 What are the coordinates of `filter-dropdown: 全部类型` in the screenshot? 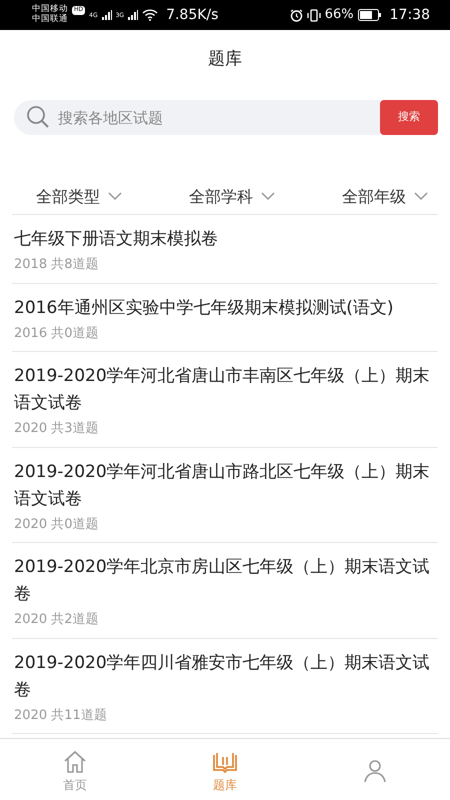 It's located at (79, 196).